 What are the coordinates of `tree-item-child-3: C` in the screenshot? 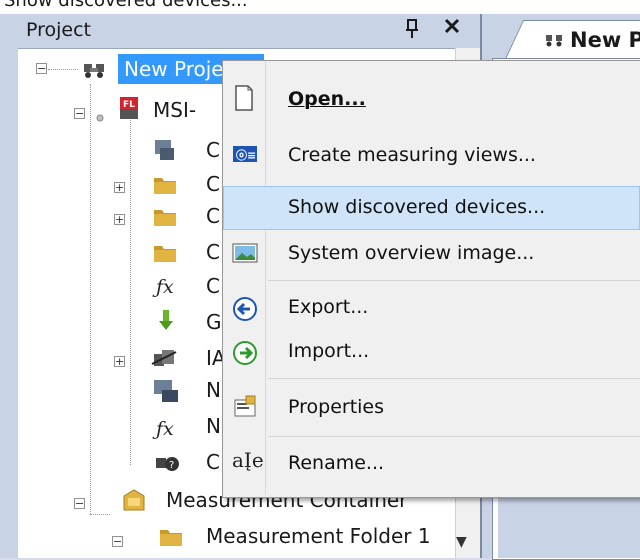 It's located at (213, 216).